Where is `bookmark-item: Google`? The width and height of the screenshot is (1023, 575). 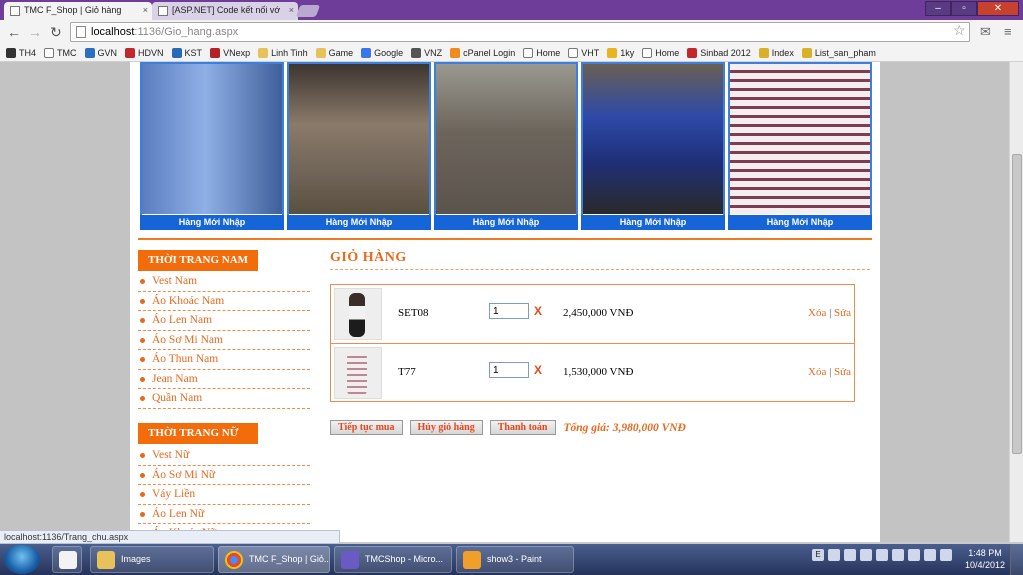 bookmark-item: Google is located at coordinates (382, 52).